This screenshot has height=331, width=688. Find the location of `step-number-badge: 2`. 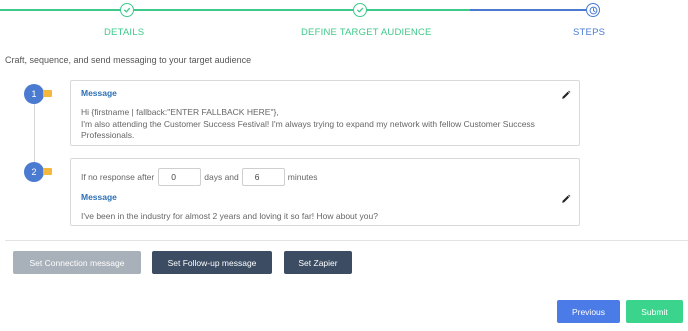

step-number-badge: 2 is located at coordinates (34, 172).